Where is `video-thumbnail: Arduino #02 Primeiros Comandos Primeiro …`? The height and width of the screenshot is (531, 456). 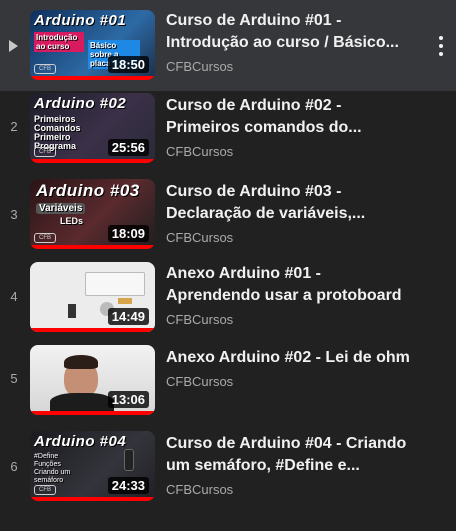 video-thumbnail: Arduino #02 Primeiros Comandos Primeiro … is located at coordinates (92, 128).